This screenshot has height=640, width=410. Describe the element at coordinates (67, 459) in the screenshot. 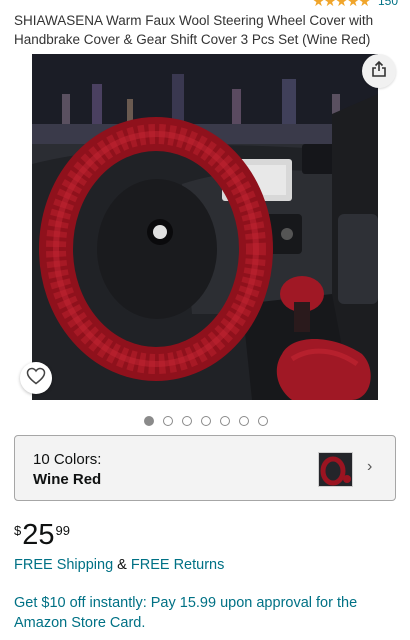

I see `color-count-label: 10 Colors:` at that location.